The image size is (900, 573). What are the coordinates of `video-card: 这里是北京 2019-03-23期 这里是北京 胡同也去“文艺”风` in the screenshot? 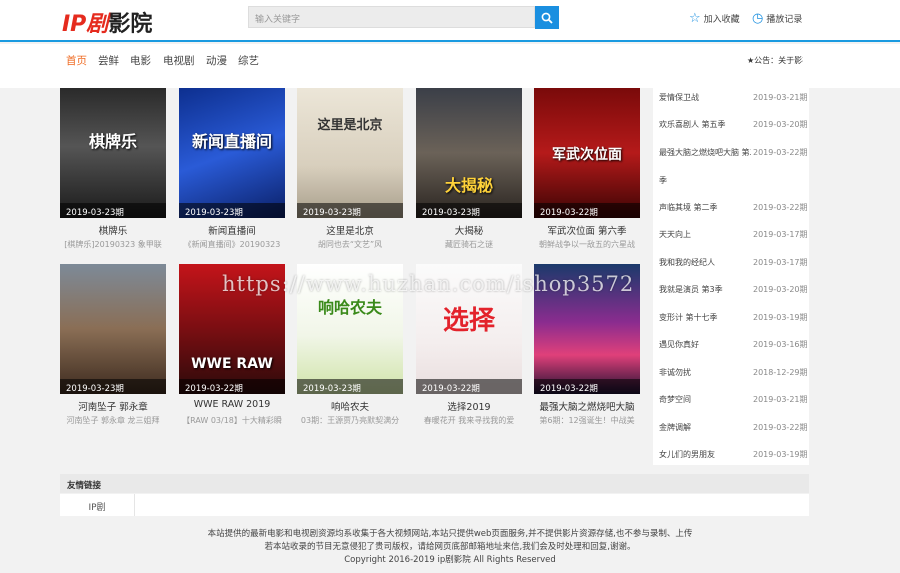 It's located at (350, 175).